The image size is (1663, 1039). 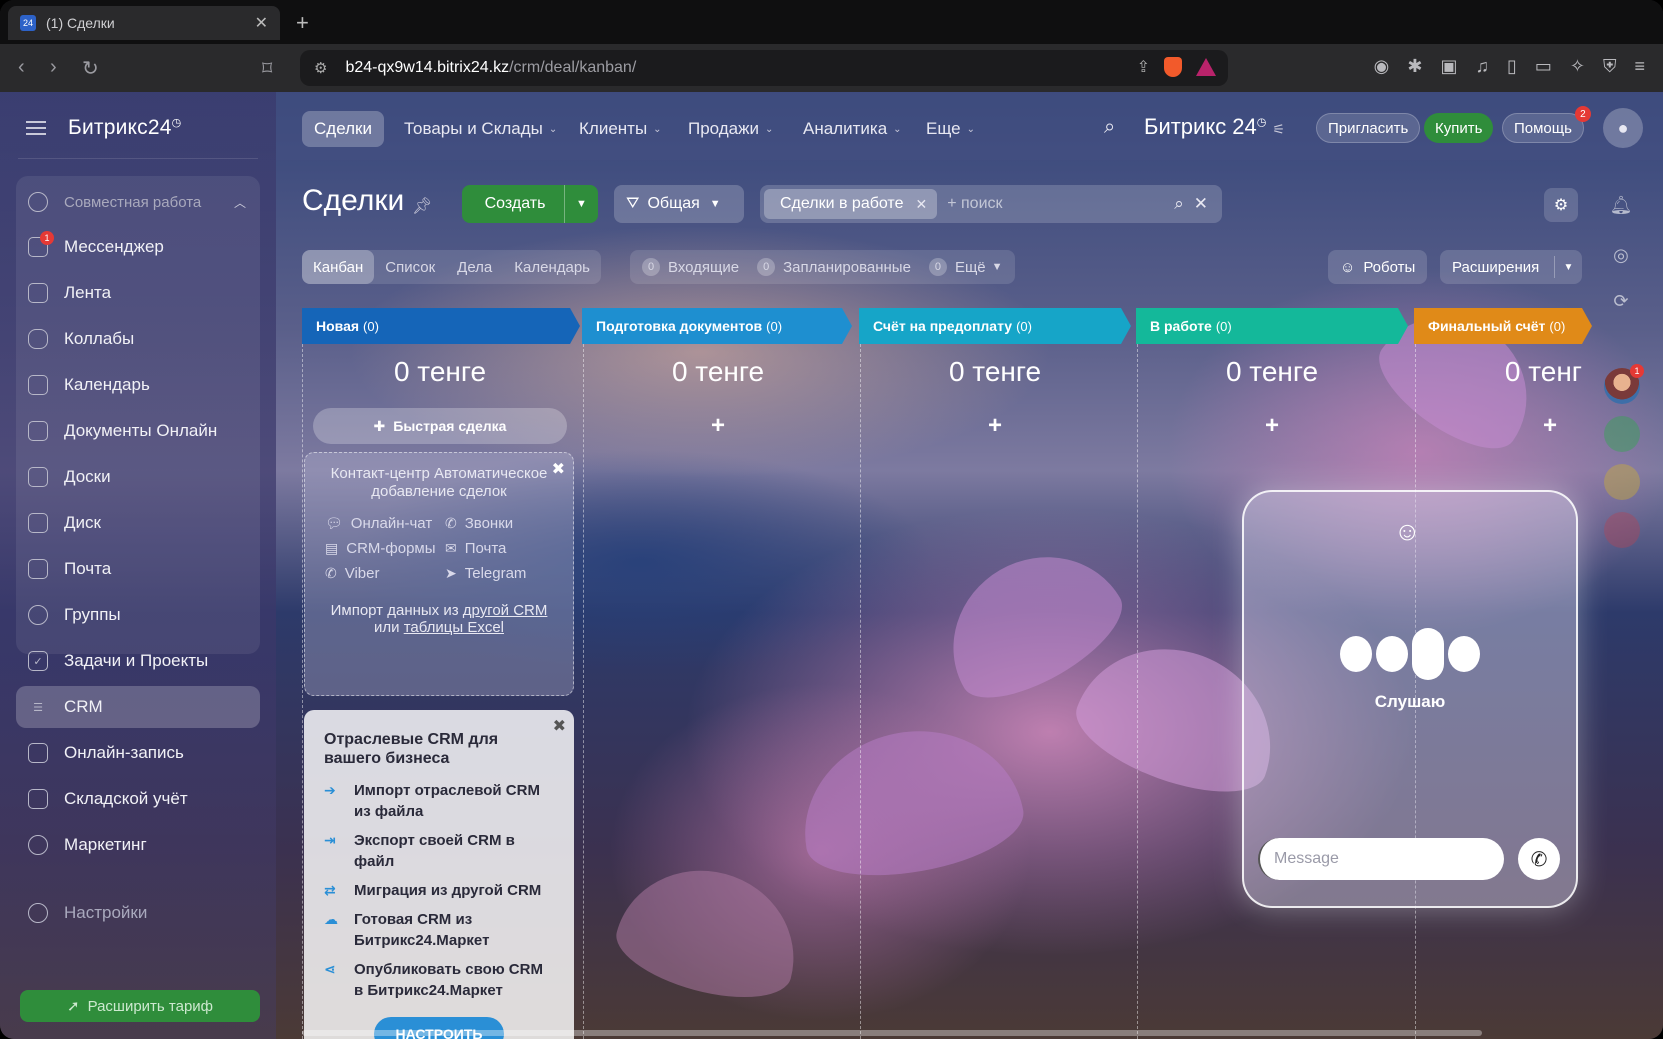 I want to click on bitrix-header-logo: Битрикс 24◷ ⚟, so click(x=1214, y=127).